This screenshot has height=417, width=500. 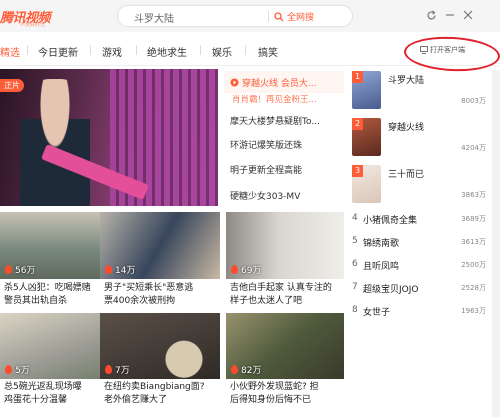 What do you see at coordinates (381, 244) in the screenshot?
I see `ranking-title: 锦绣南歌` at bounding box center [381, 244].